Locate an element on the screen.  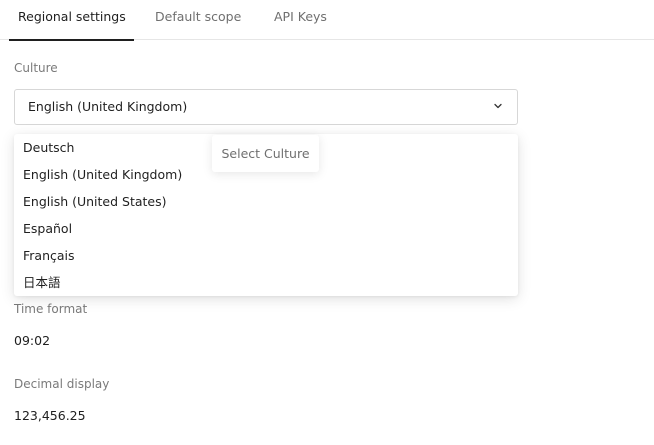
tab-default-scope: Default scope is located at coordinates (198, 20).